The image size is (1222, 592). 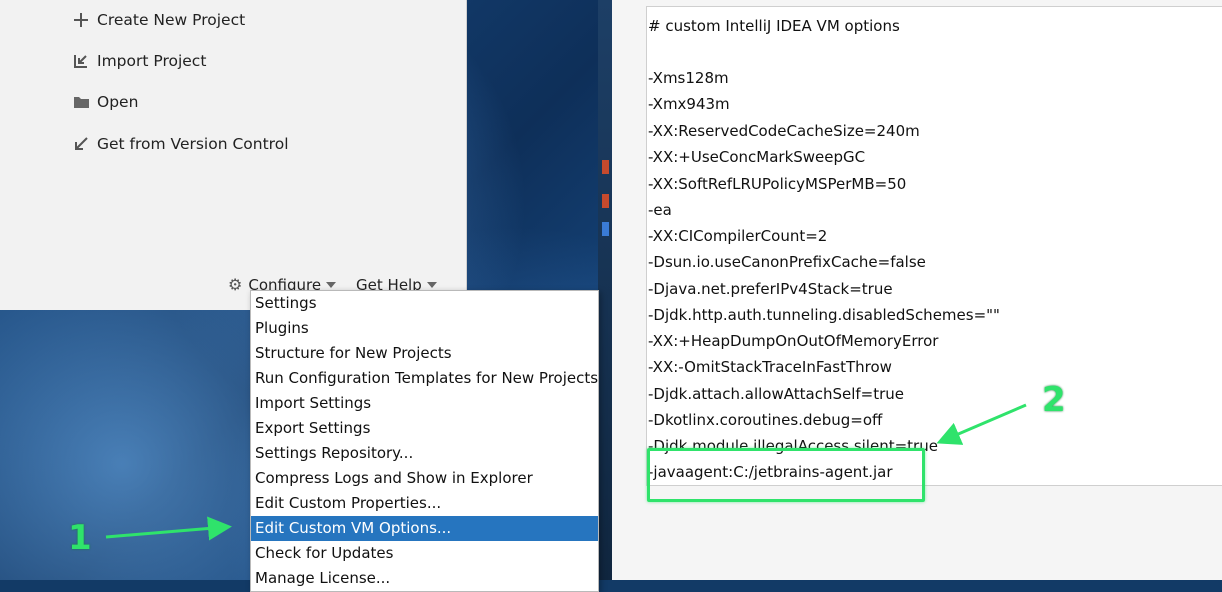 I want to click on arrow-to-new-line, so click(x=981, y=424).